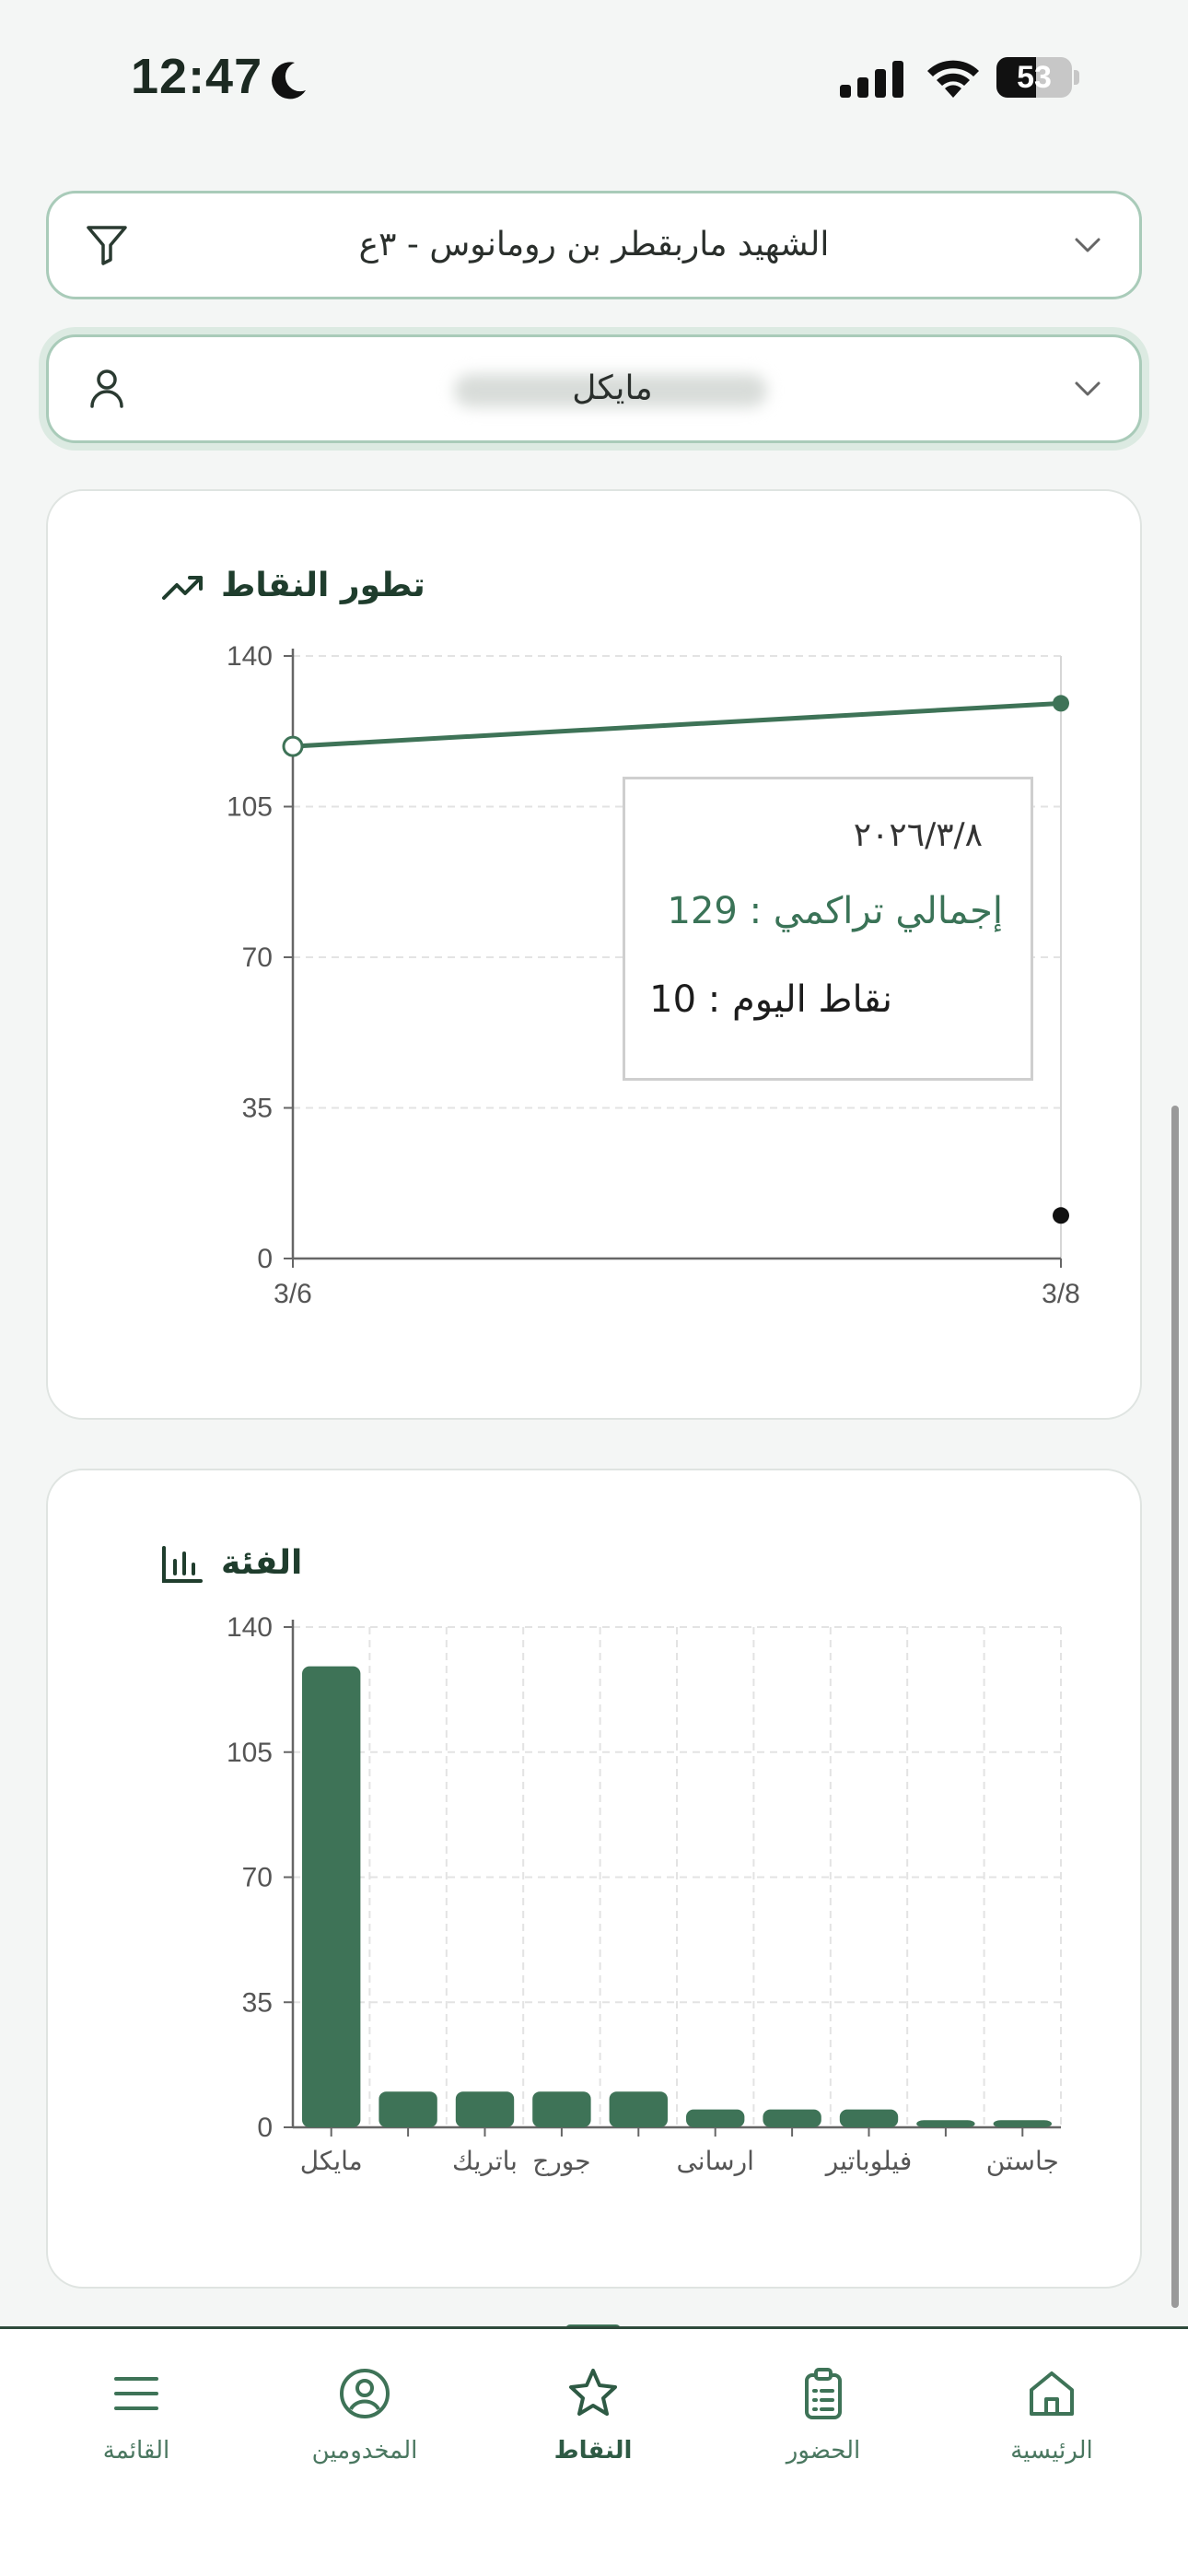  What do you see at coordinates (331, 2161) in the screenshot?
I see `category-label: مايكل` at bounding box center [331, 2161].